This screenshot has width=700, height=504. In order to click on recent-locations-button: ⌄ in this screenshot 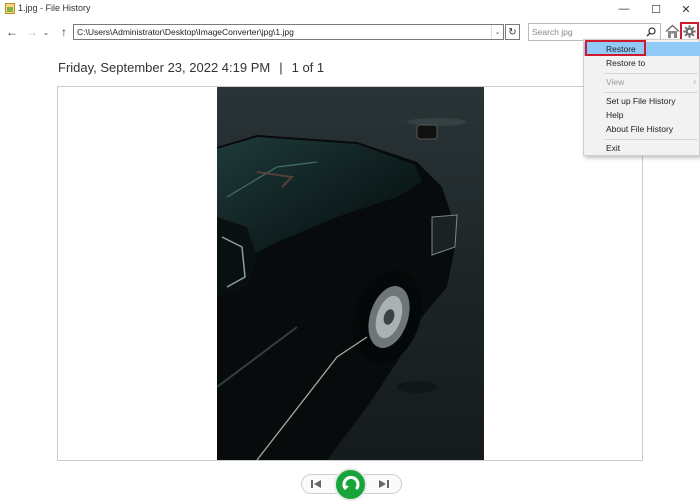, I will do `click(46, 32)`.